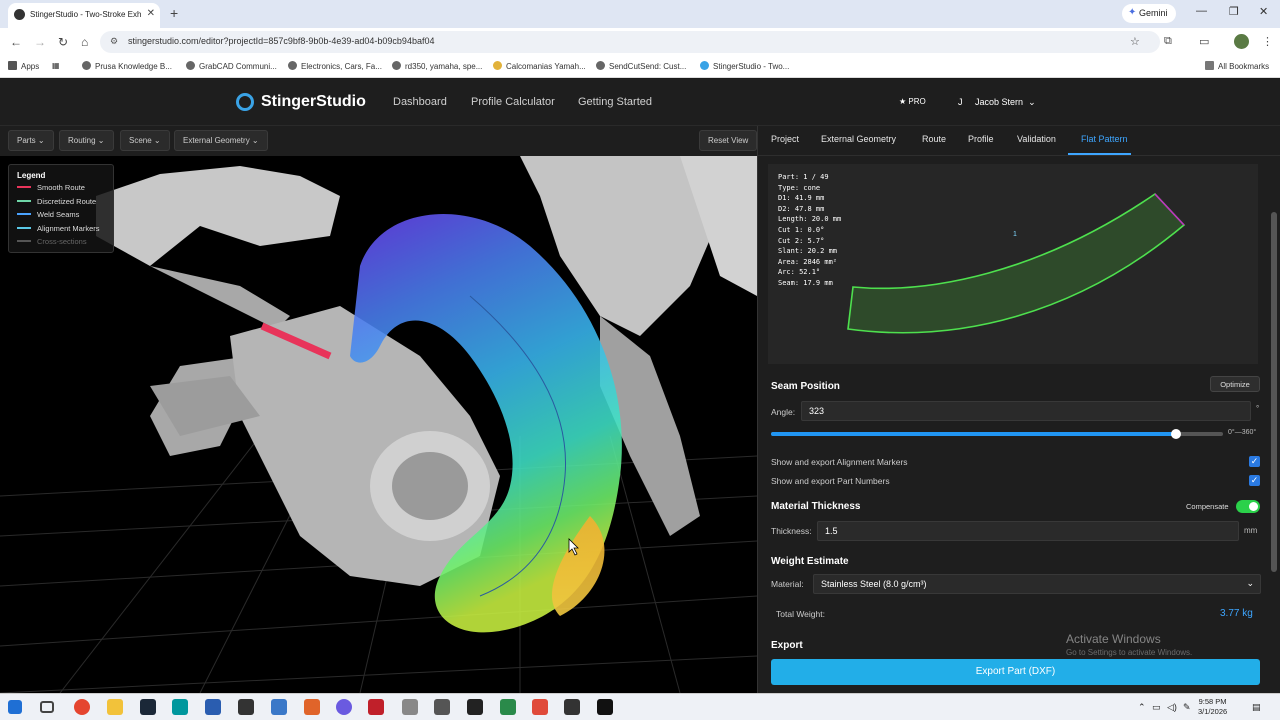  Describe the element at coordinates (1032, 102) in the screenshot. I see `chevron-down-icon: ⌄` at that location.